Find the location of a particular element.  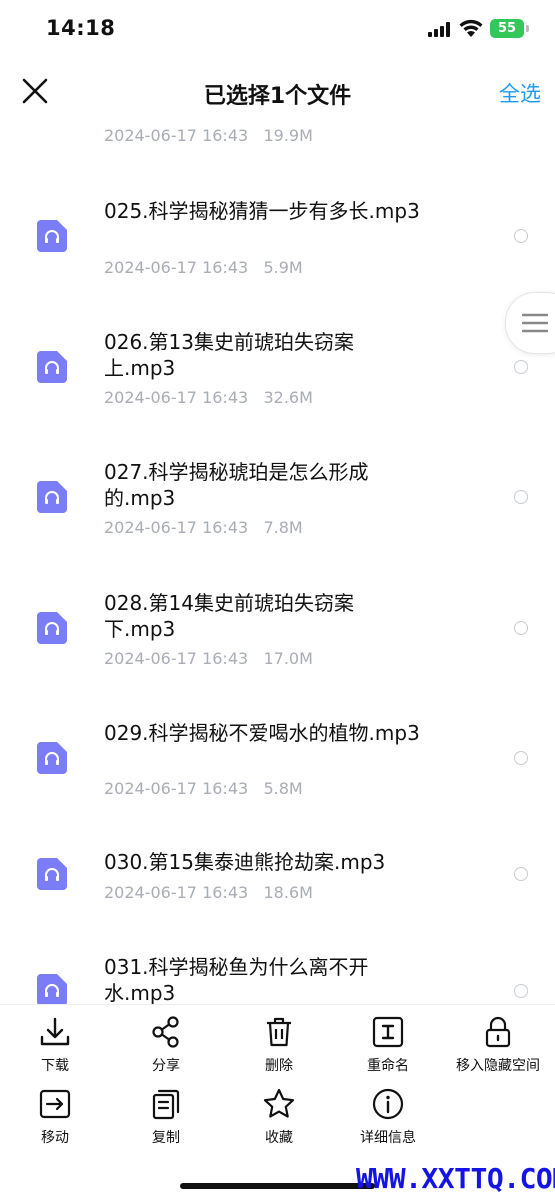

cellular-signal-icon is located at coordinates (441, 29).